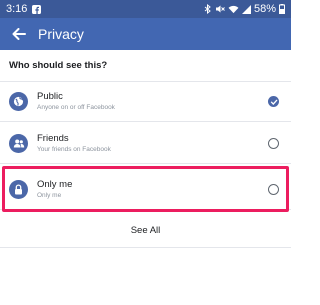  Describe the element at coordinates (61, 34) in the screenshot. I see `page-title: Privacy` at that location.